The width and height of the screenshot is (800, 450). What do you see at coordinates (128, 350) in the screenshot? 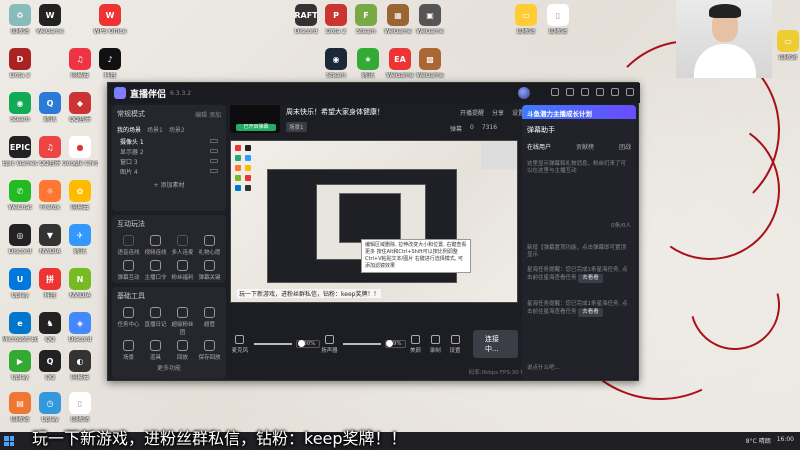
I see `tool-scene: 场景` at bounding box center [128, 350].